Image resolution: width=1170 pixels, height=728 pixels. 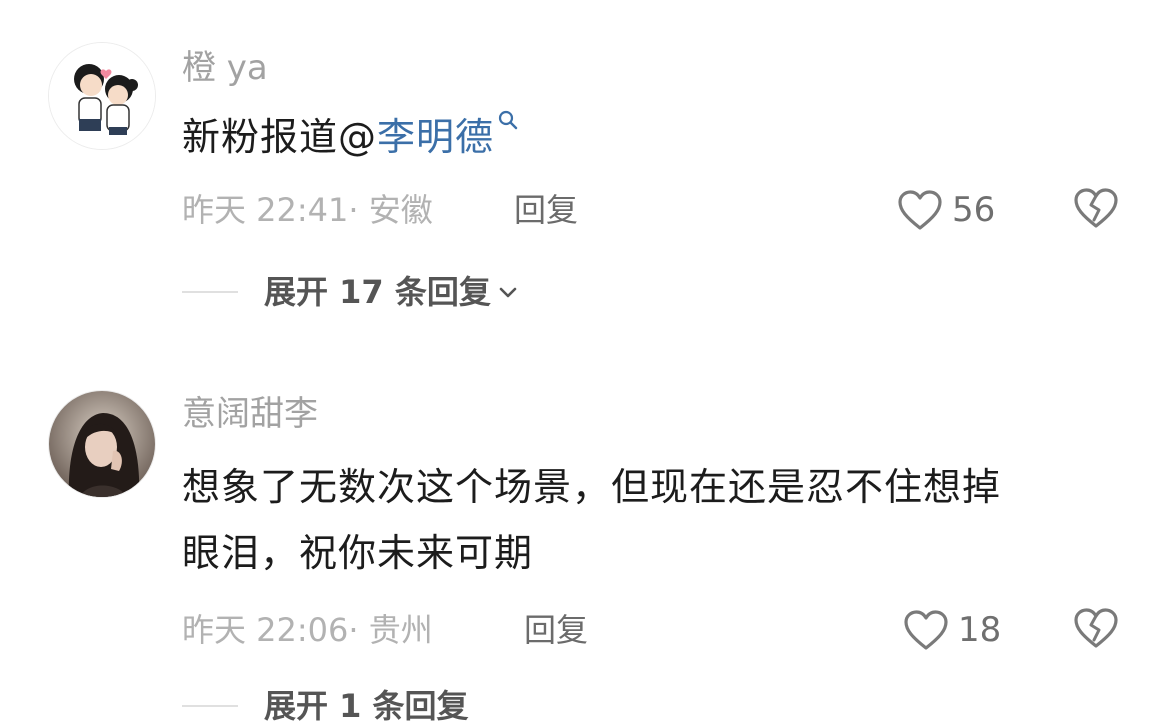 I want to click on search-icon, so click(x=508, y=120).